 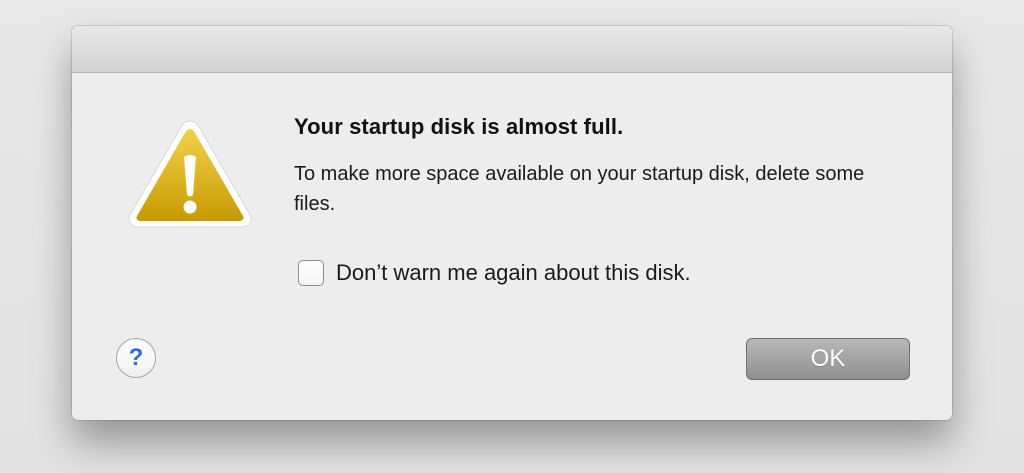 I want to click on help-icon: ?, so click(x=136, y=357).